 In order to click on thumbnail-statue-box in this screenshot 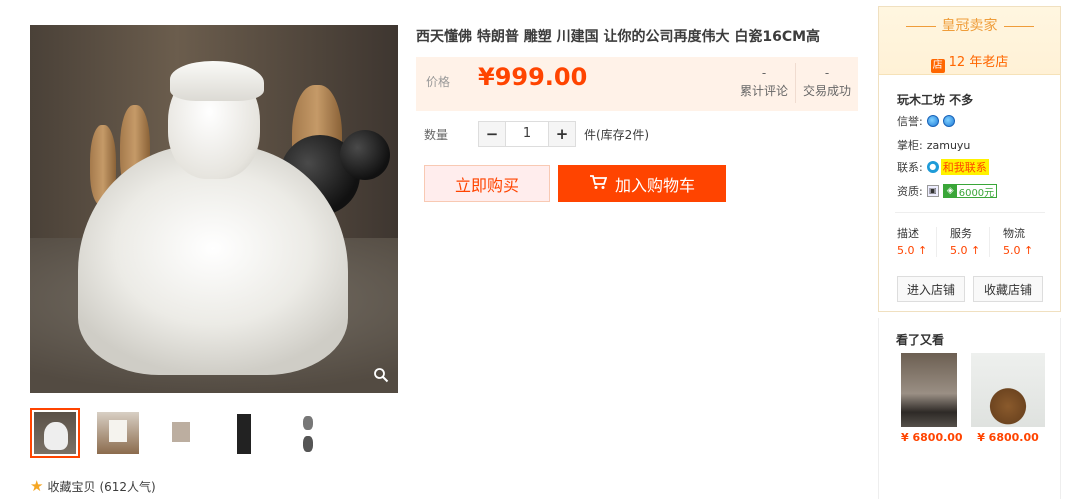, I will do `click(118, 433)`.